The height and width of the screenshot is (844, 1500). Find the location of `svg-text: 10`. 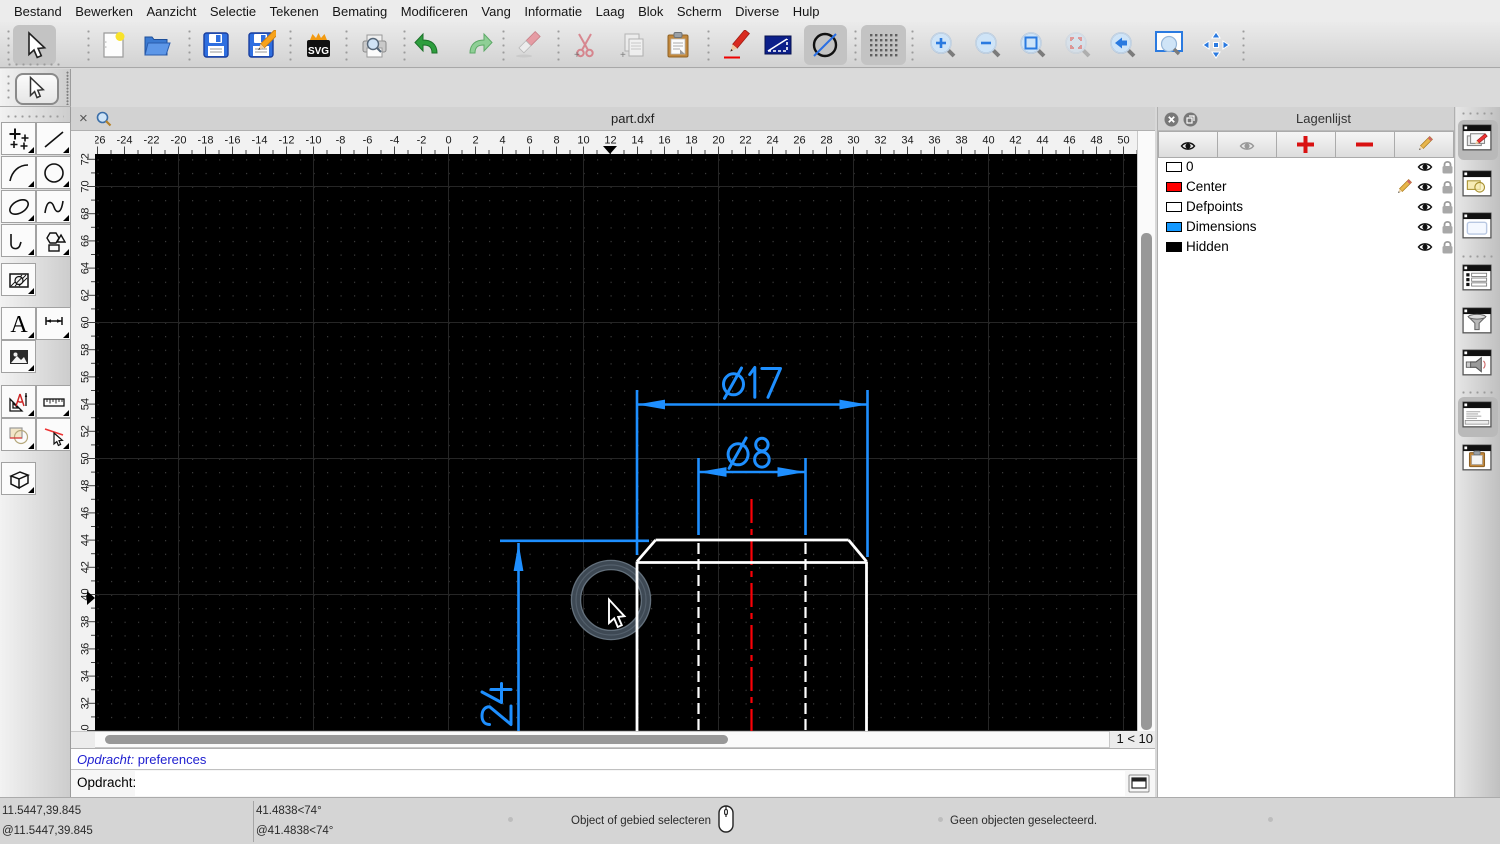

svg-text: 10 is located at coordinates (583, 141).